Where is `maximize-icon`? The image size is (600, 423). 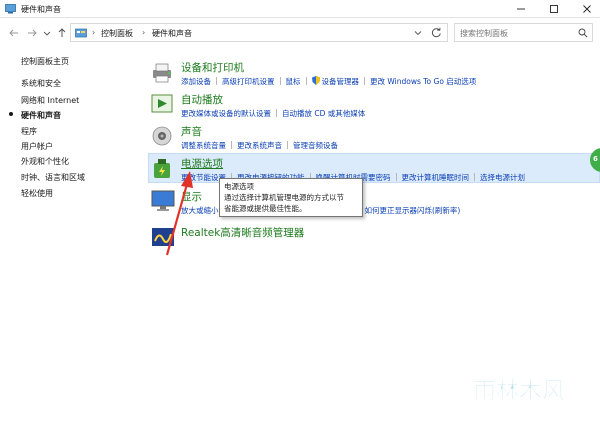
maximize-icon is located at coordinates (553, 9).